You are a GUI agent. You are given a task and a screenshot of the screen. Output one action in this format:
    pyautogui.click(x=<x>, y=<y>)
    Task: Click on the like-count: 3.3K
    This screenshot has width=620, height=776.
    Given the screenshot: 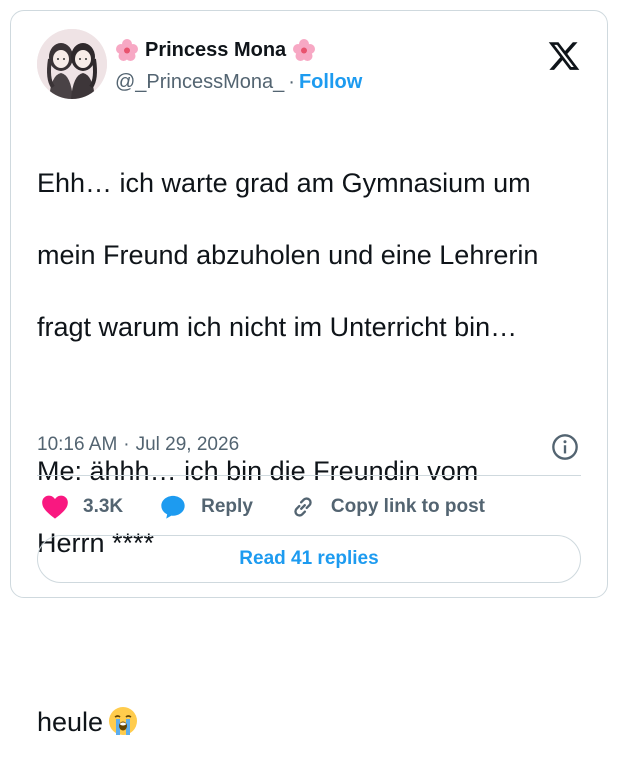 What is the action you would take?
    pyautogui.click(x=103, y=506)
    